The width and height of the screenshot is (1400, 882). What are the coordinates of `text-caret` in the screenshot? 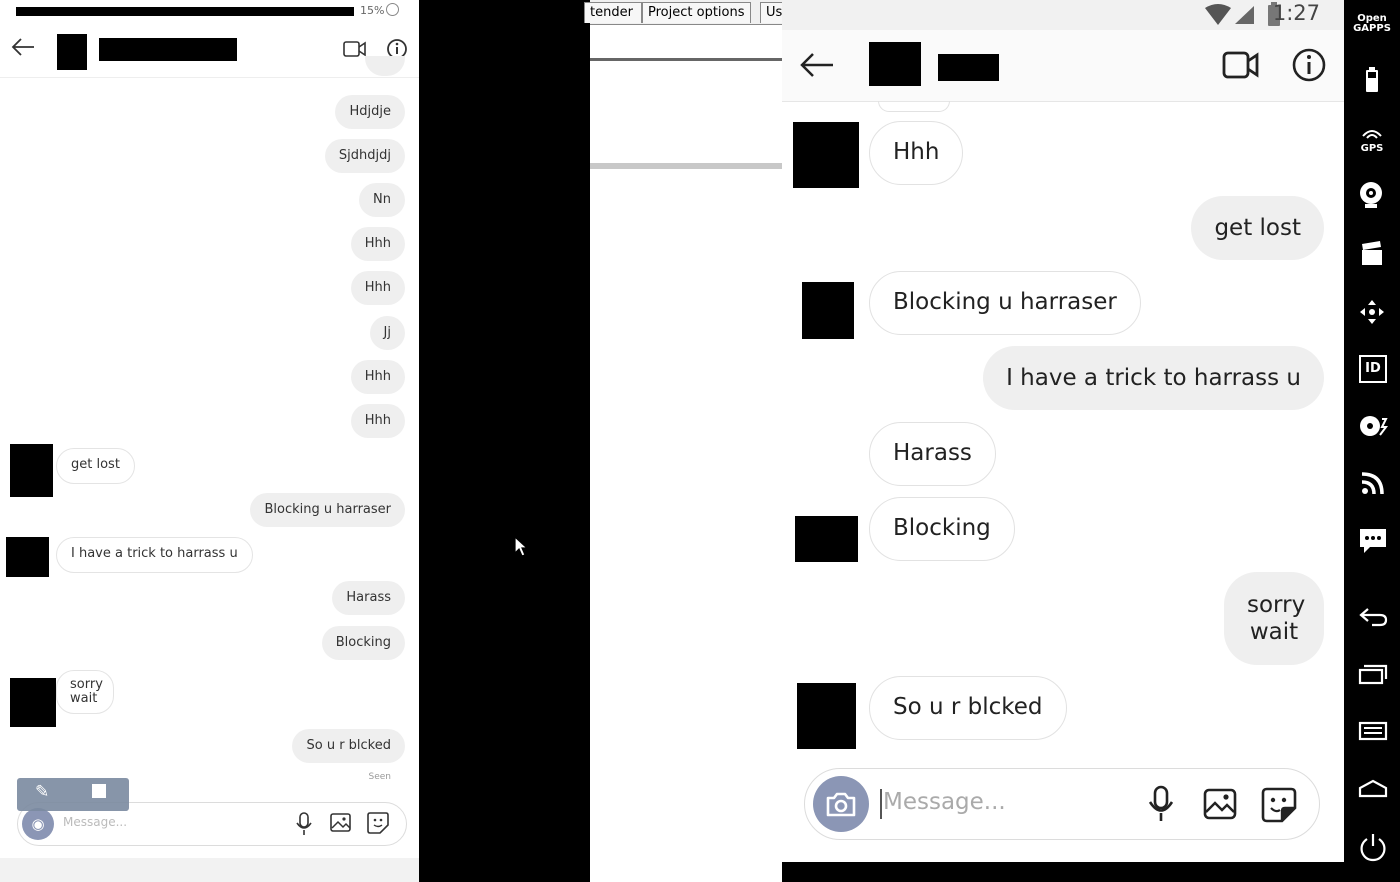 It's located at (881, 804).